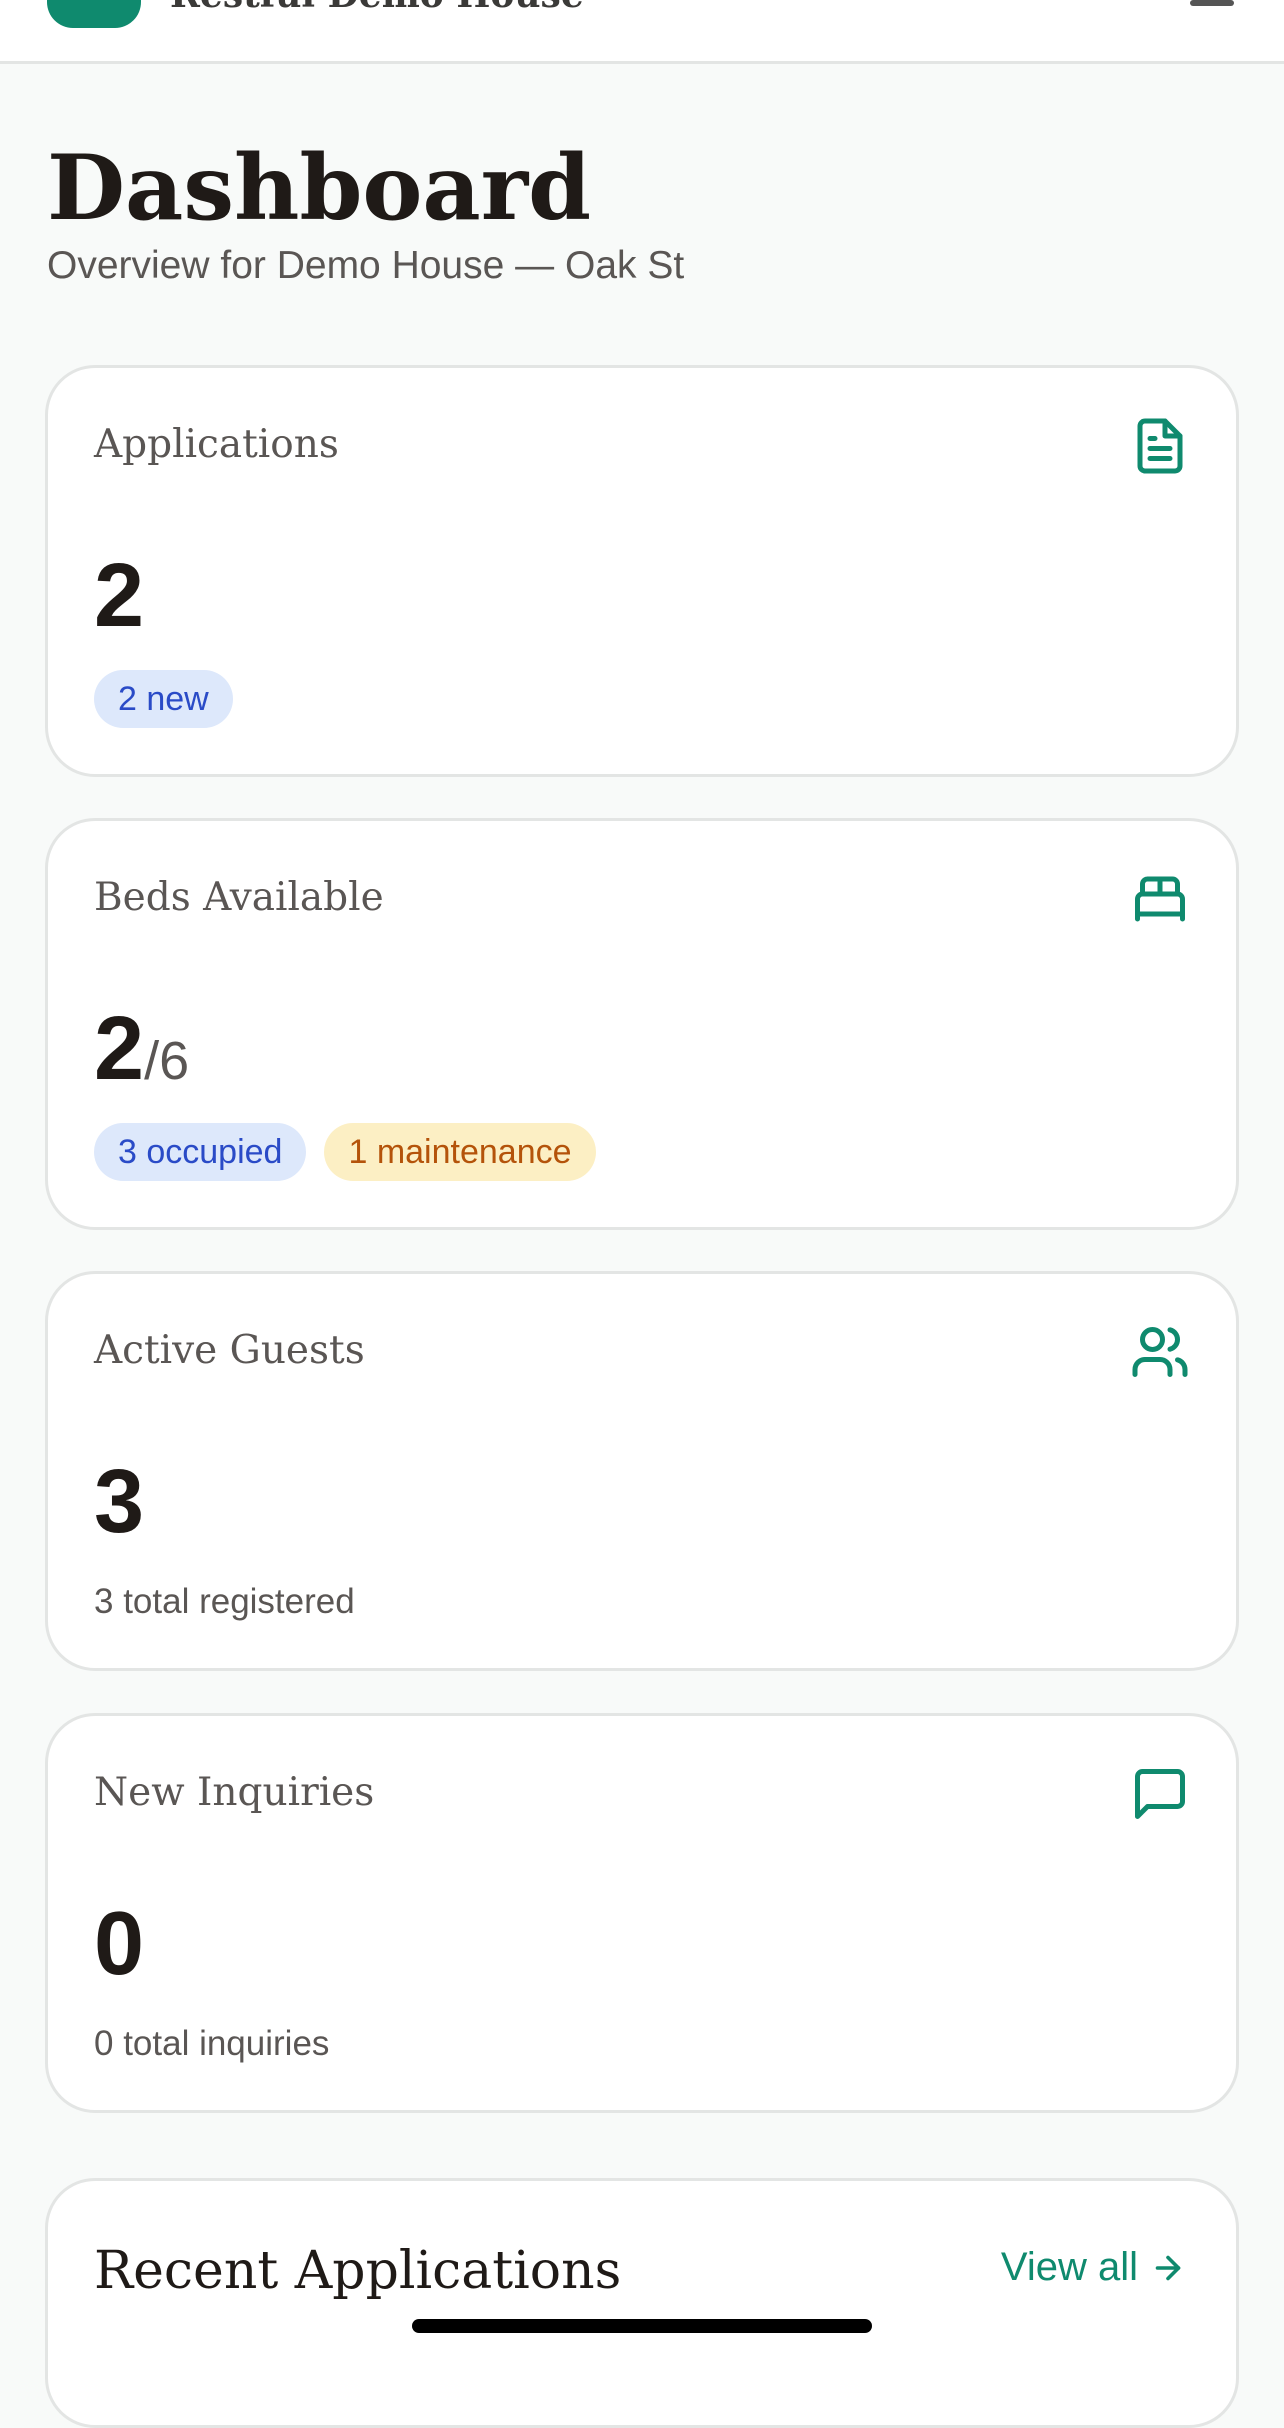  Describe the element at coordinates (1160, 1352) in the screenshot. I see `users-icon` at that location.